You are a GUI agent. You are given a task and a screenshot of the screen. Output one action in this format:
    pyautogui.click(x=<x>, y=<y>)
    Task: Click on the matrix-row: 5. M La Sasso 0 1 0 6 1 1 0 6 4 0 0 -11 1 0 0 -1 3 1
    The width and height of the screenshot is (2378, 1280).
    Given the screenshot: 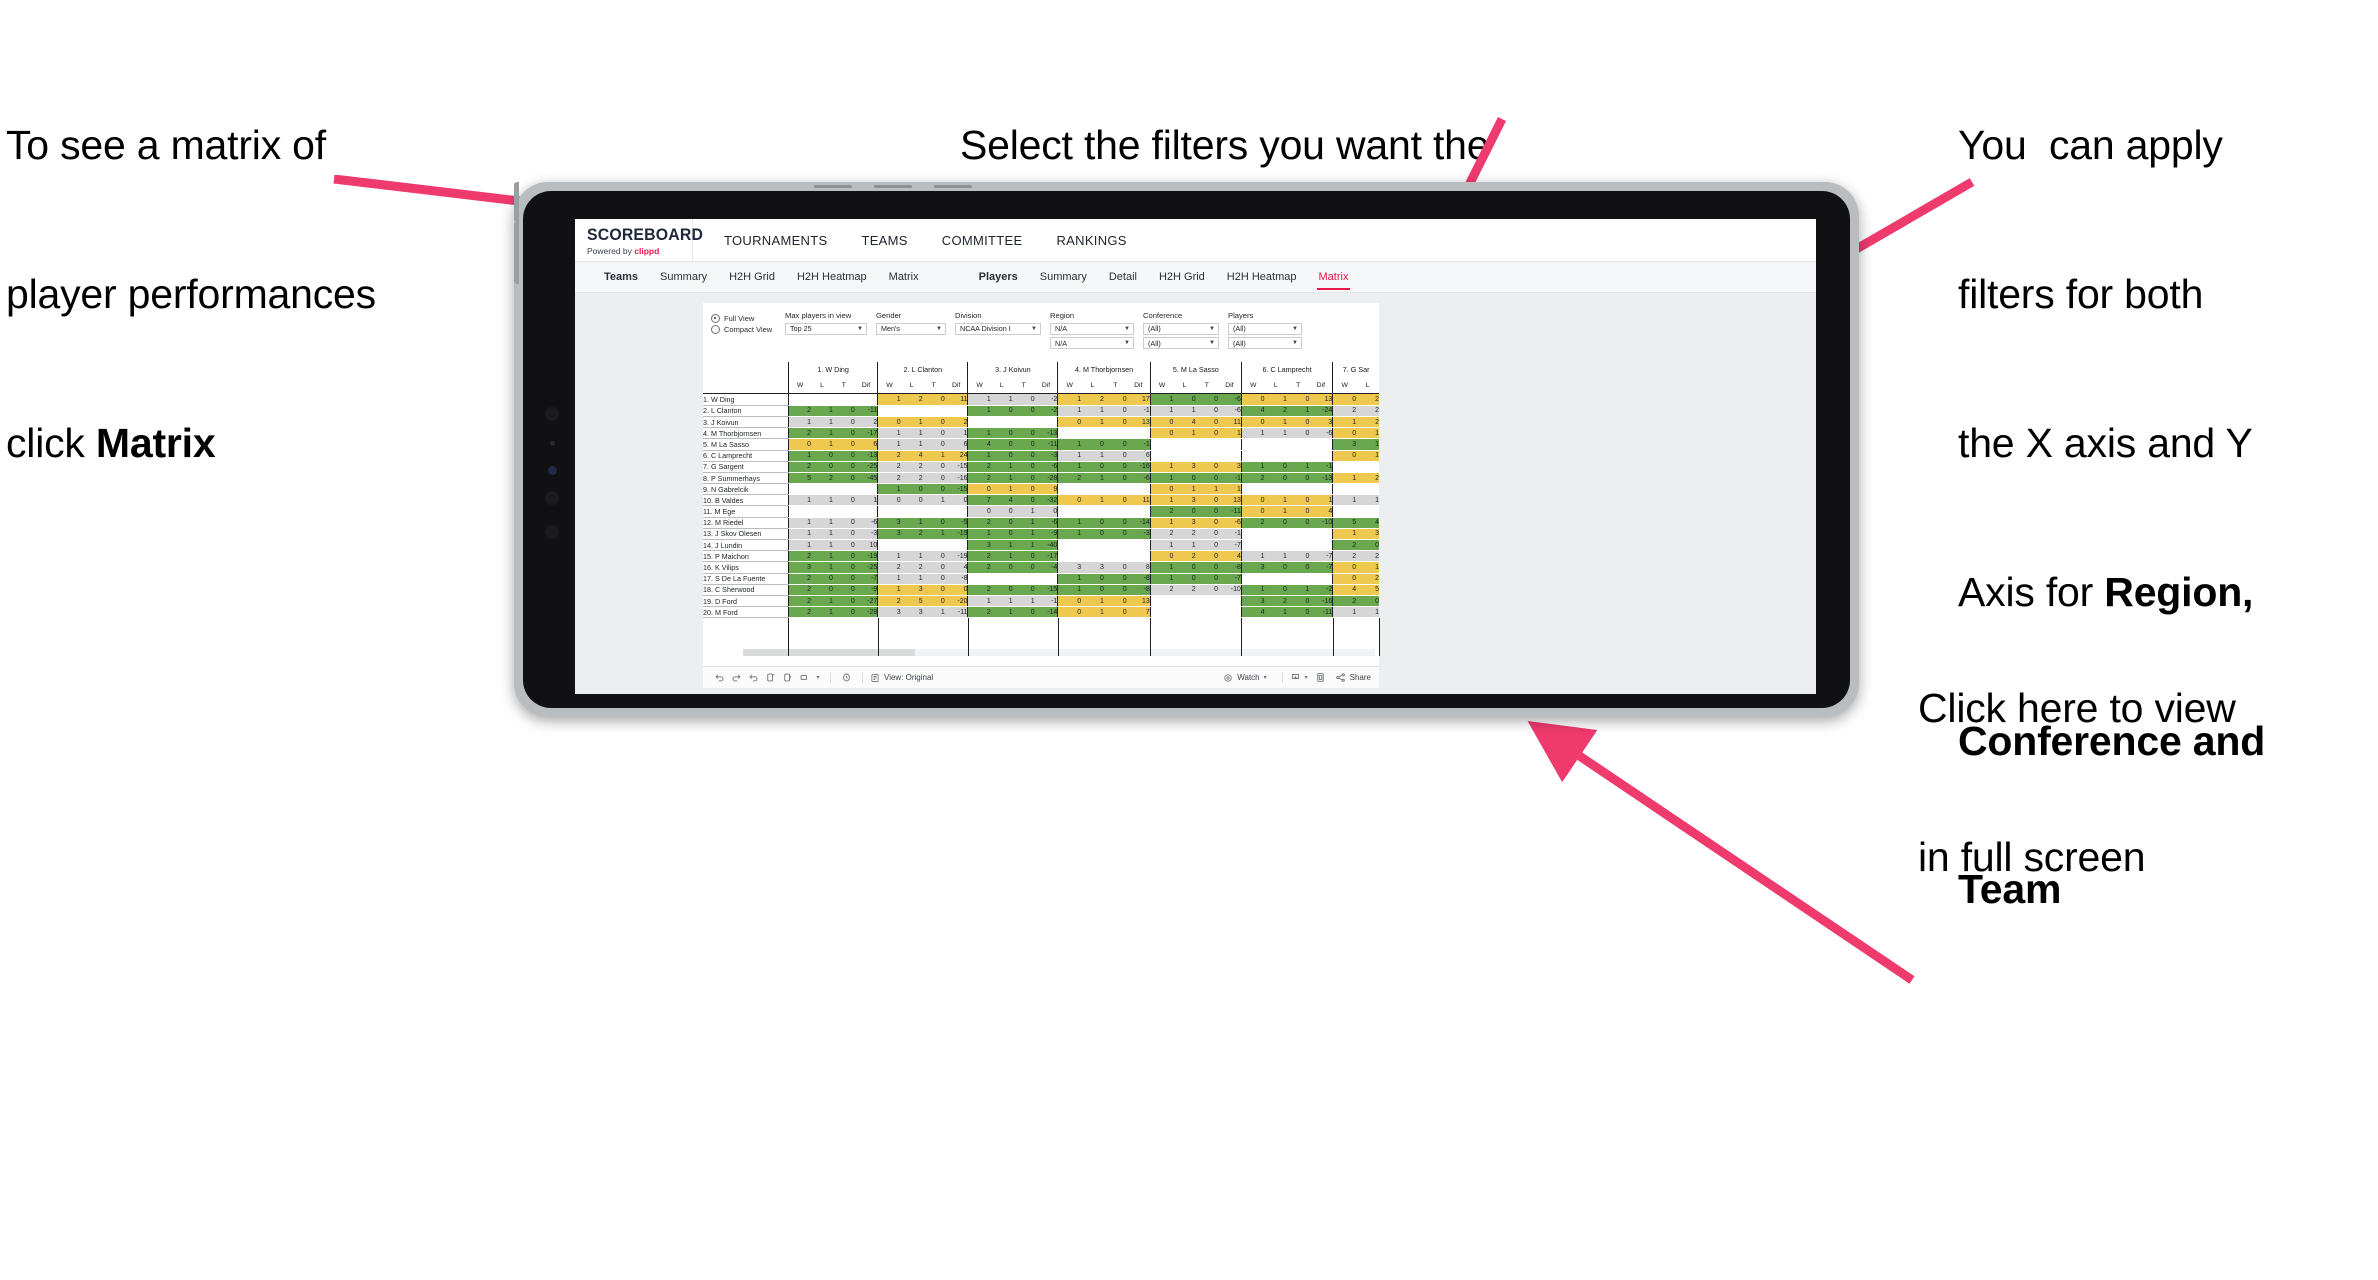 What is the action you would take?
    pyautogui.click(x=1041, y=444)
    